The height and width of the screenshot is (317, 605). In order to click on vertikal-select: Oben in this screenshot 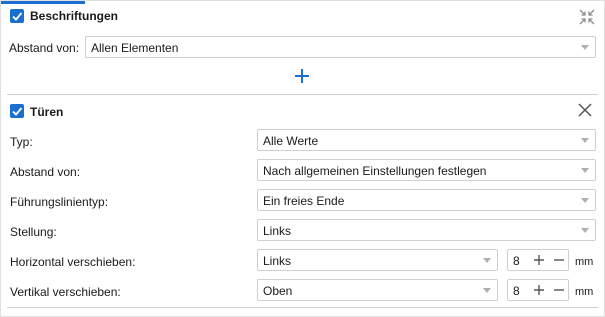, I will do `click(377, 290)`.